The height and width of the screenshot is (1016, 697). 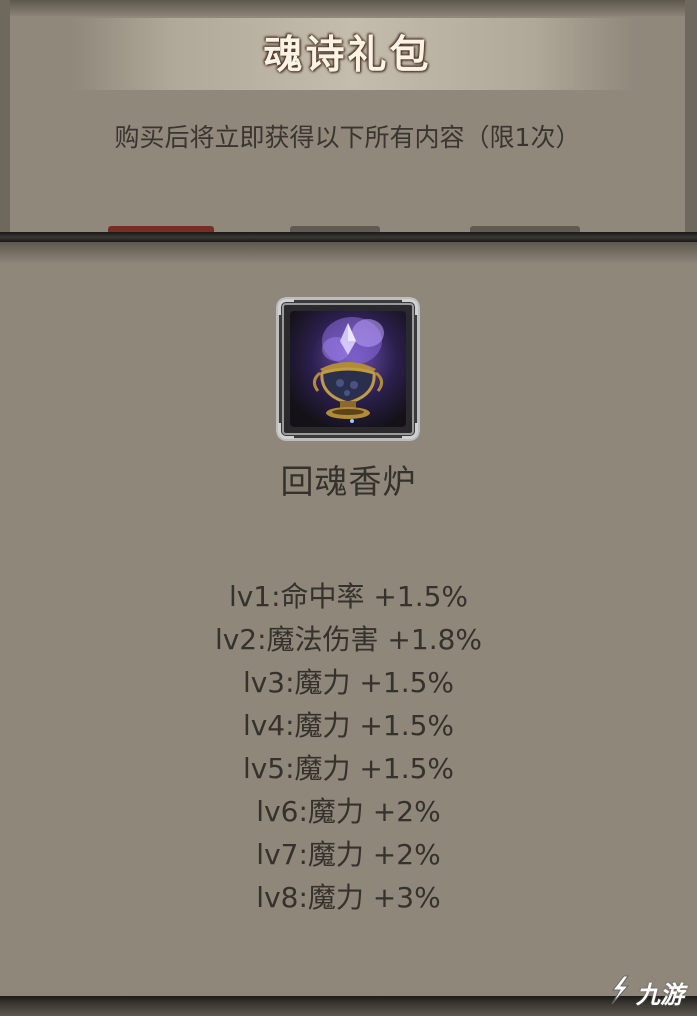 What do you see at coordinates (348, 854) in the screenshot?
I see `stat-line-lv7: lv7:魔力 +2%` at bounding box center [348, 854].